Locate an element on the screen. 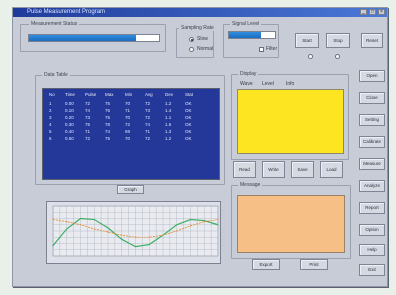  main-progress-fill is located at coordinates (82, 38).